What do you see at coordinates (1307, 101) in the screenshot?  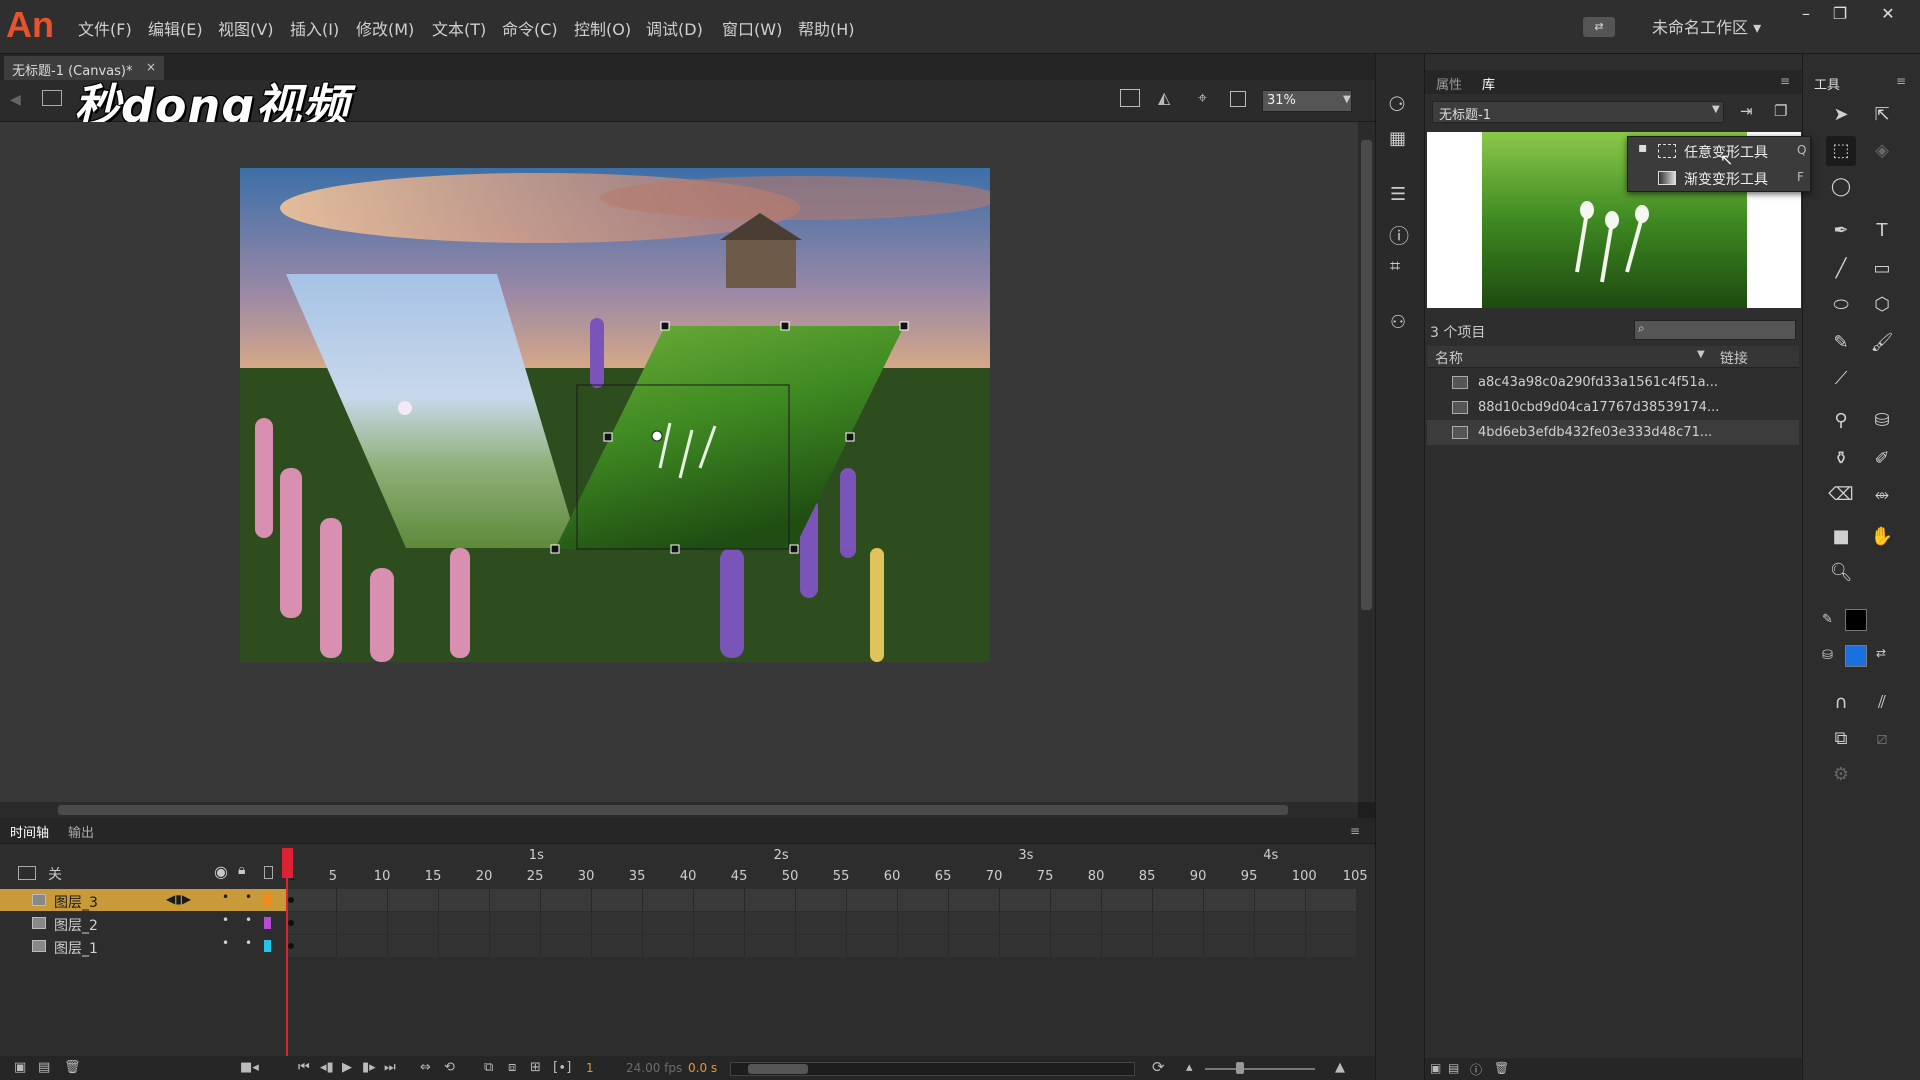 I see `zoom-select: 31%` at bounding box center [1307, 101].